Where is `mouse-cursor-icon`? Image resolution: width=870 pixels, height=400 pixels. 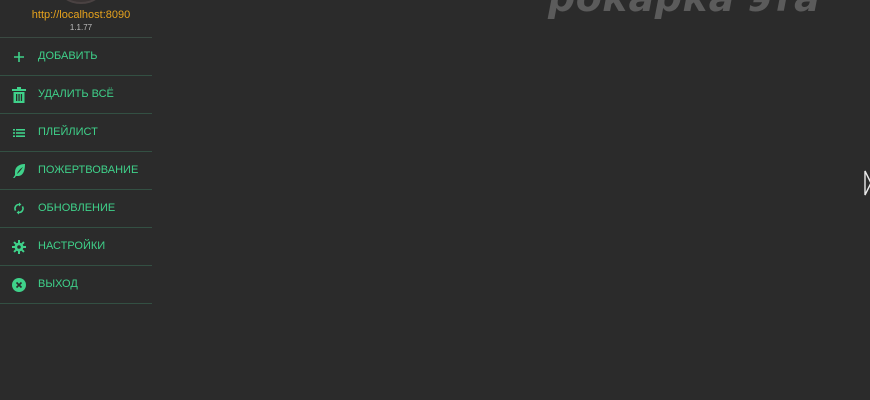
mouse-cursor-icon is located at coordinates (867, 185).